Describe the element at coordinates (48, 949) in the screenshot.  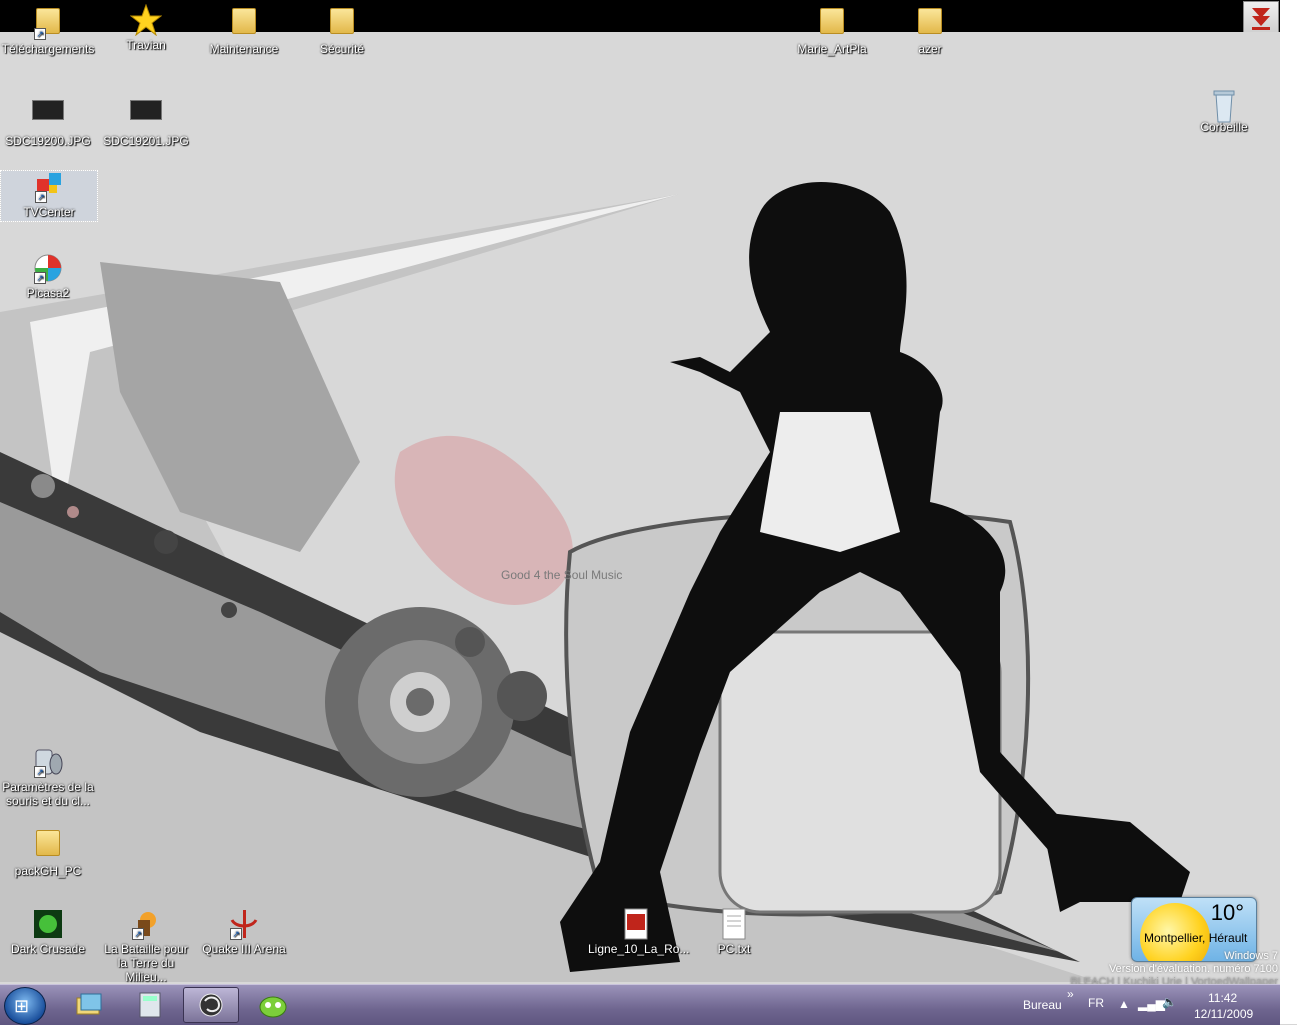
I see `icon-label: Dark Crusade` at that location.